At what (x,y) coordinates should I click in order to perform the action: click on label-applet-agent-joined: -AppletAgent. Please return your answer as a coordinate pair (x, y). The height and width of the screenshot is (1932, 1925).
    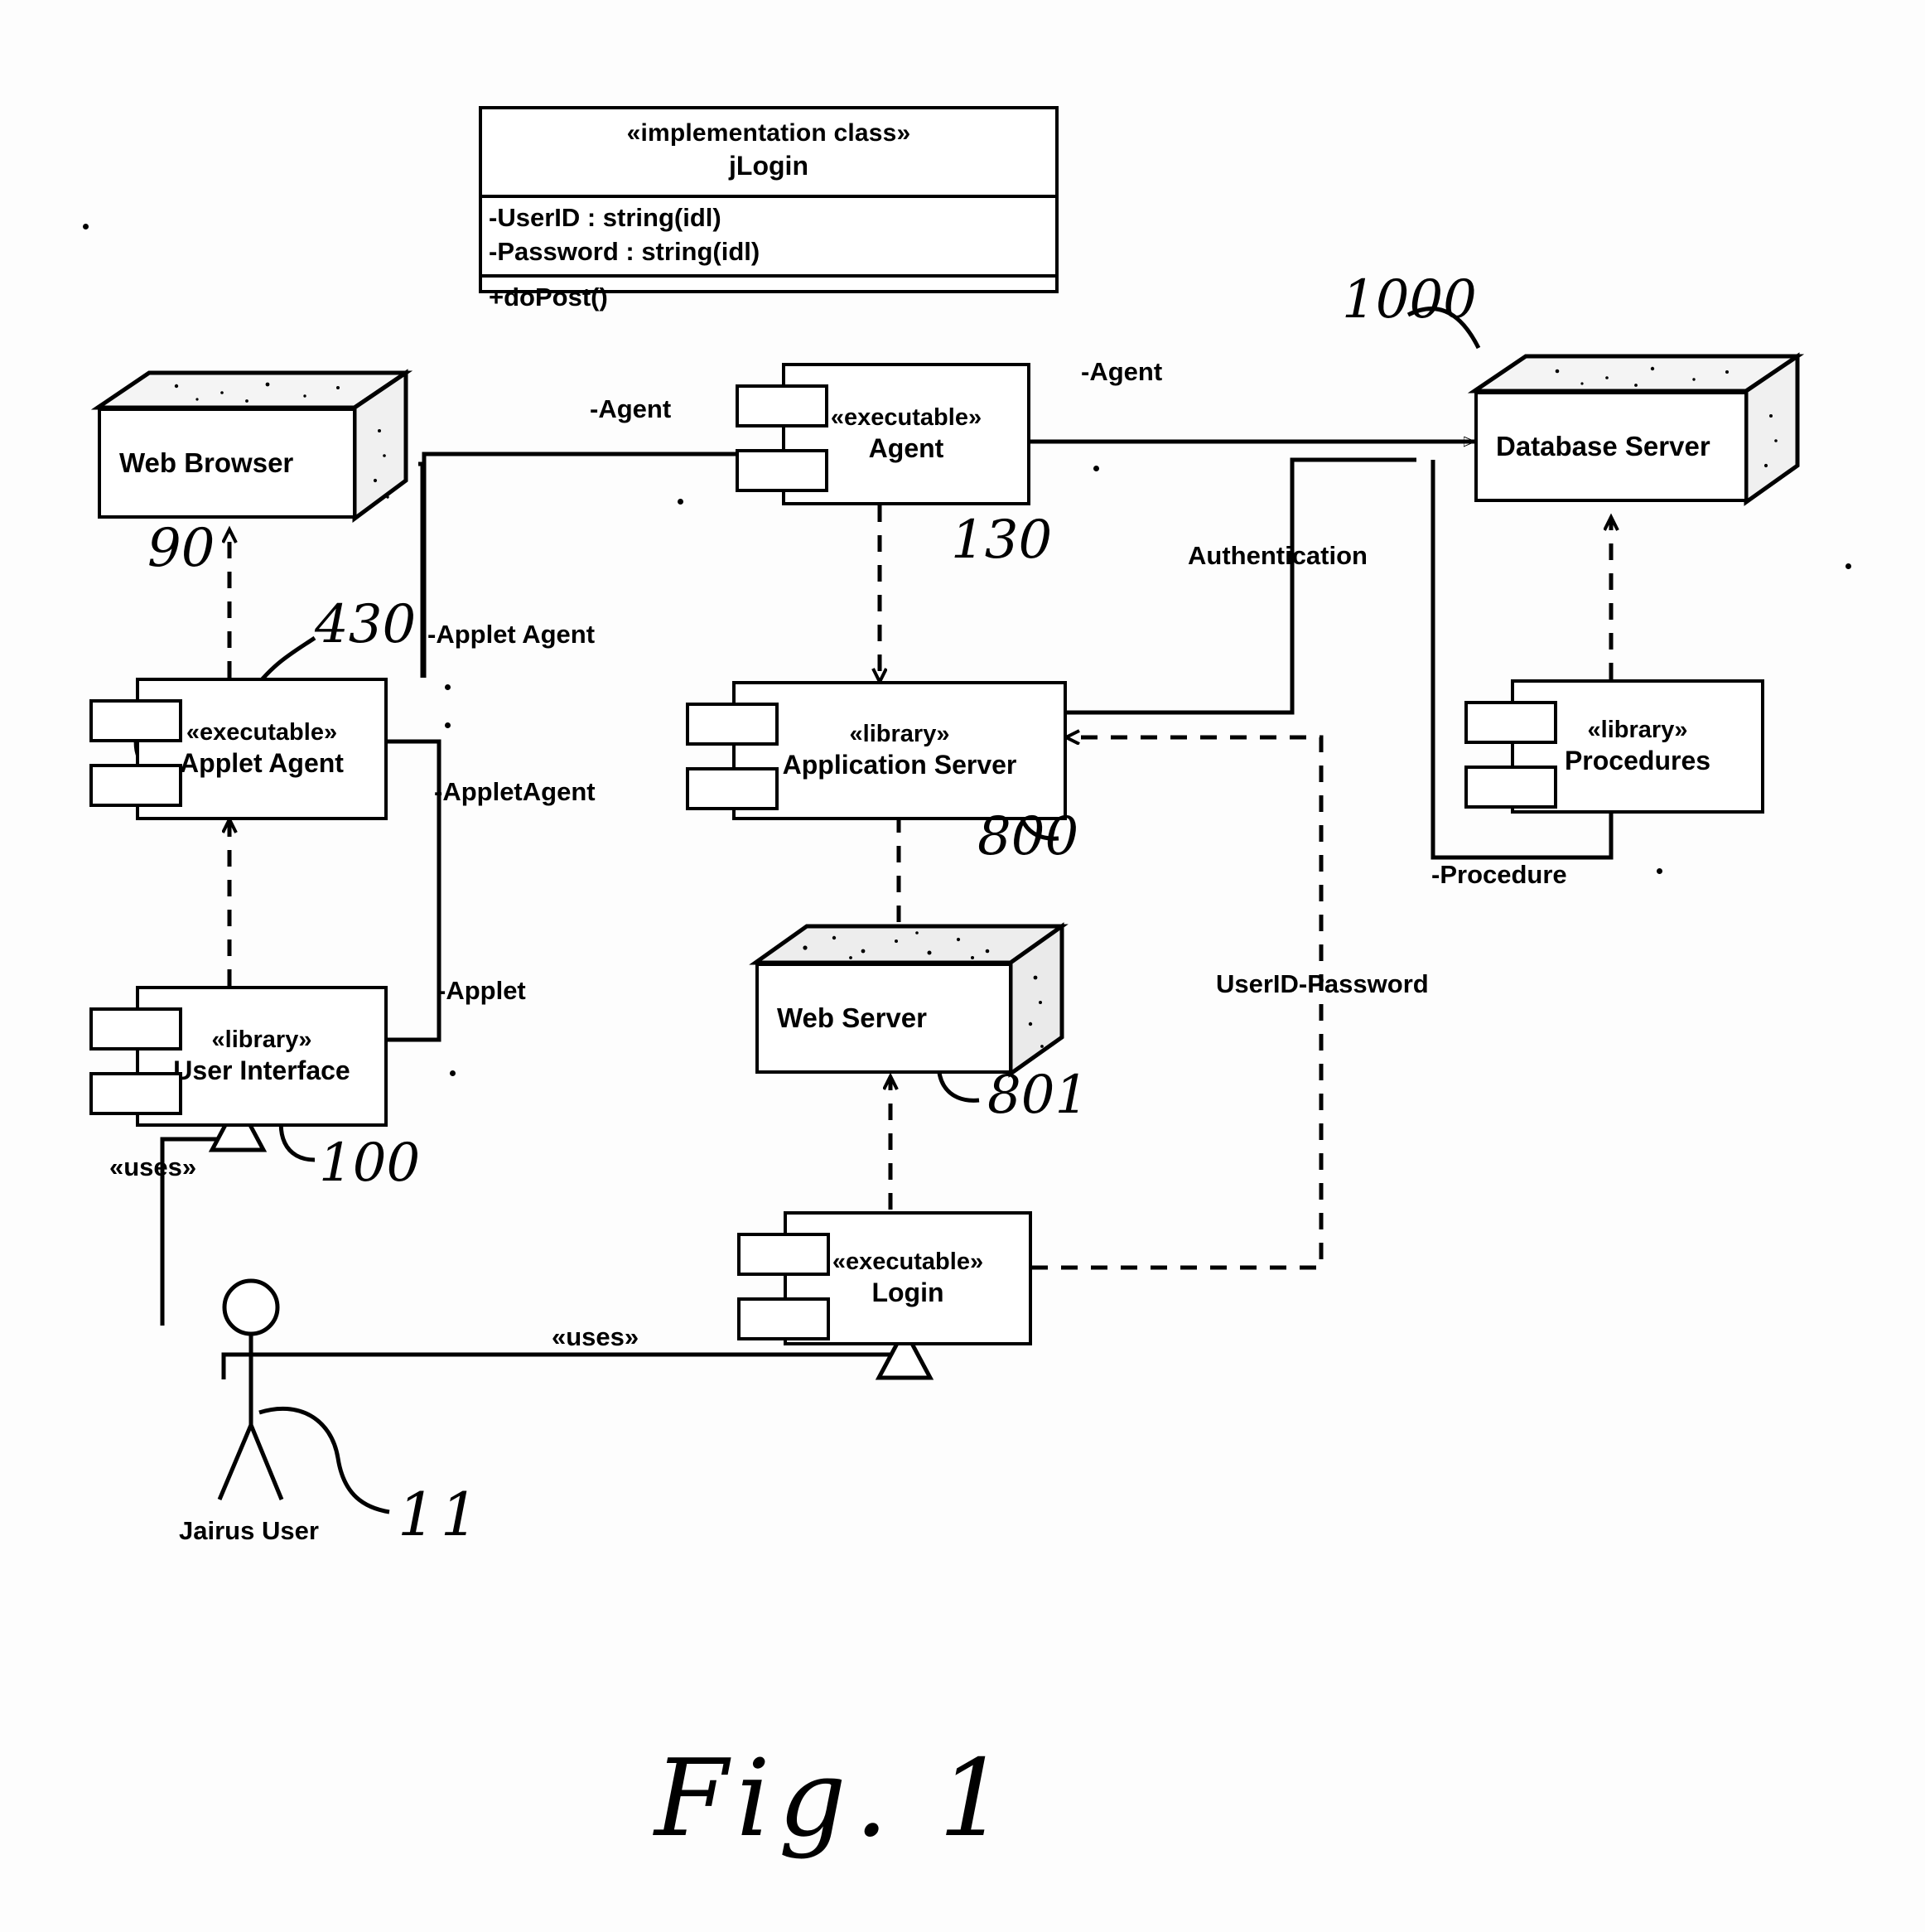
    Looking at the image, I should click on (515, 792).